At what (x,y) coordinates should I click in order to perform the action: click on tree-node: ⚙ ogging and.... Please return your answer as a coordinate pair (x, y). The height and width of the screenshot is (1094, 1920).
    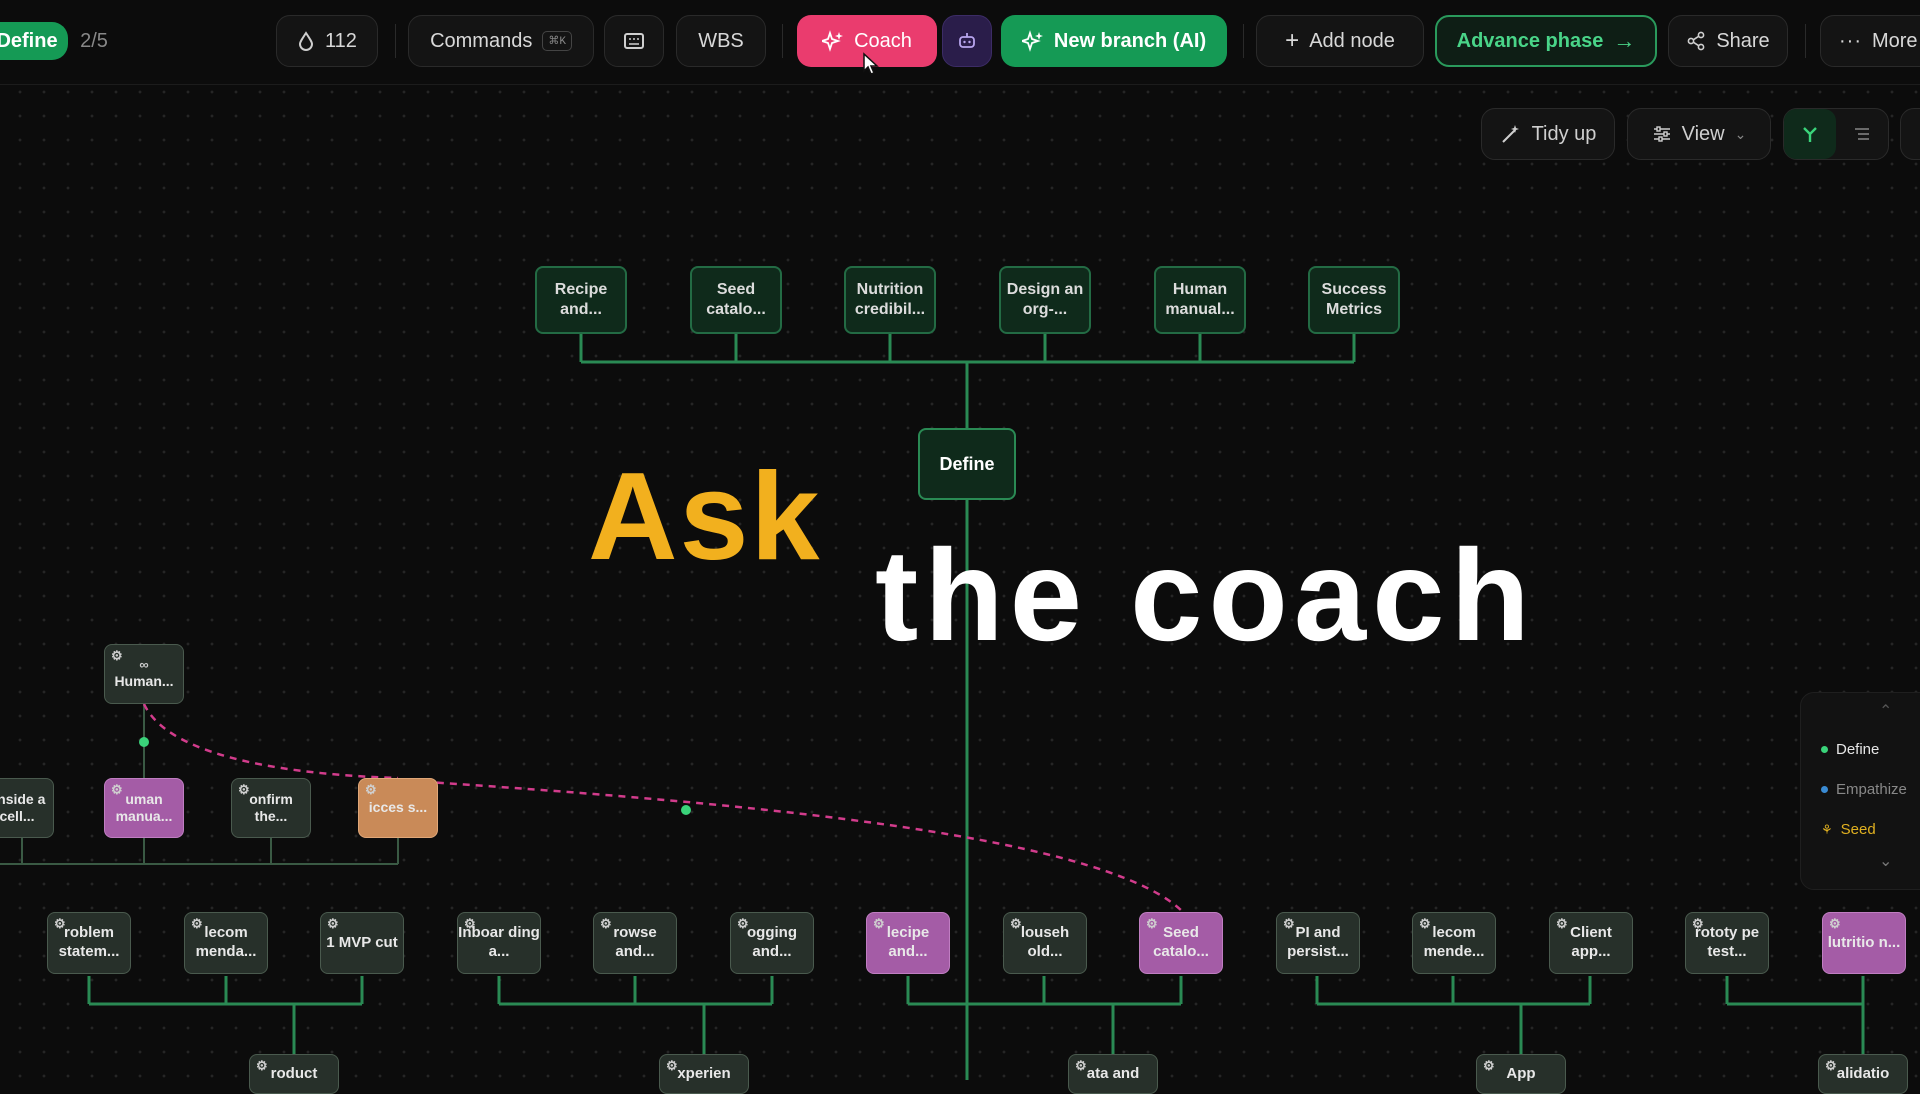
    Looking at the image, I should click on (772, 943).